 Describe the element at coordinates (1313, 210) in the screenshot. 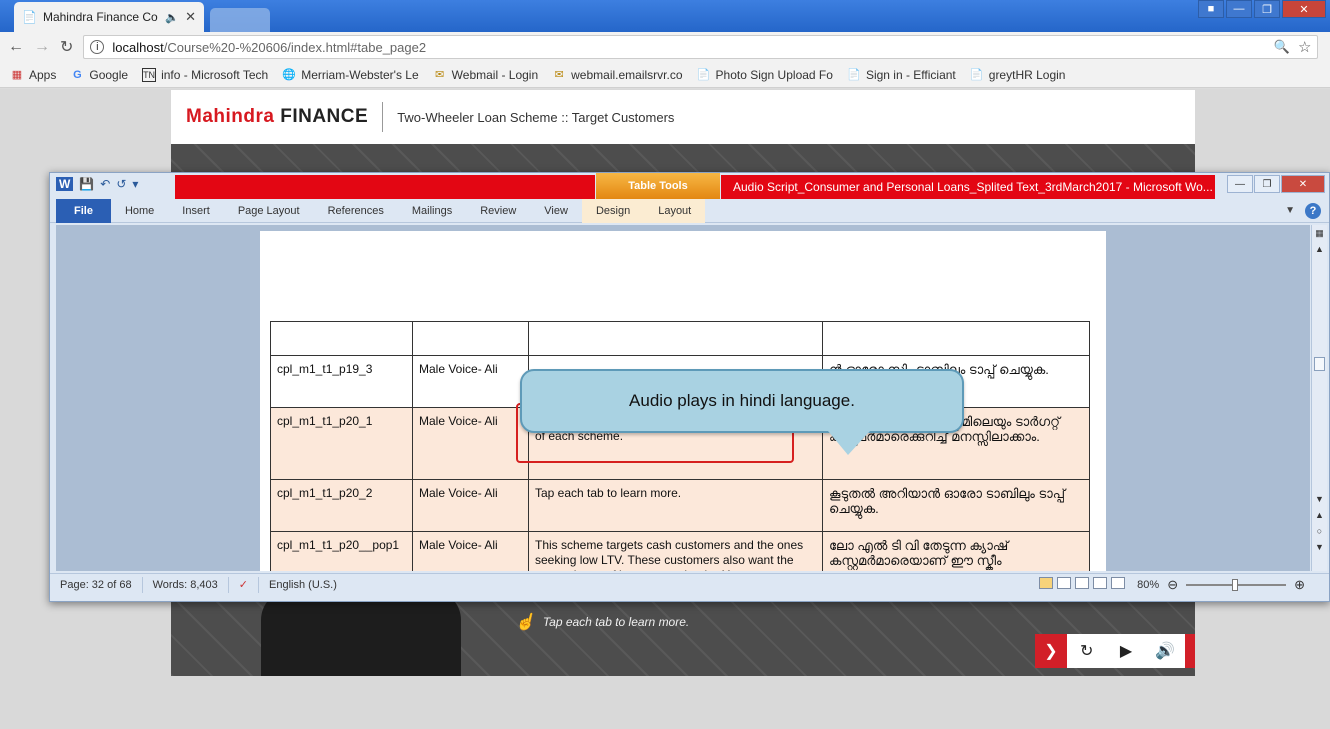

I see `help-icon: ?` at that location.